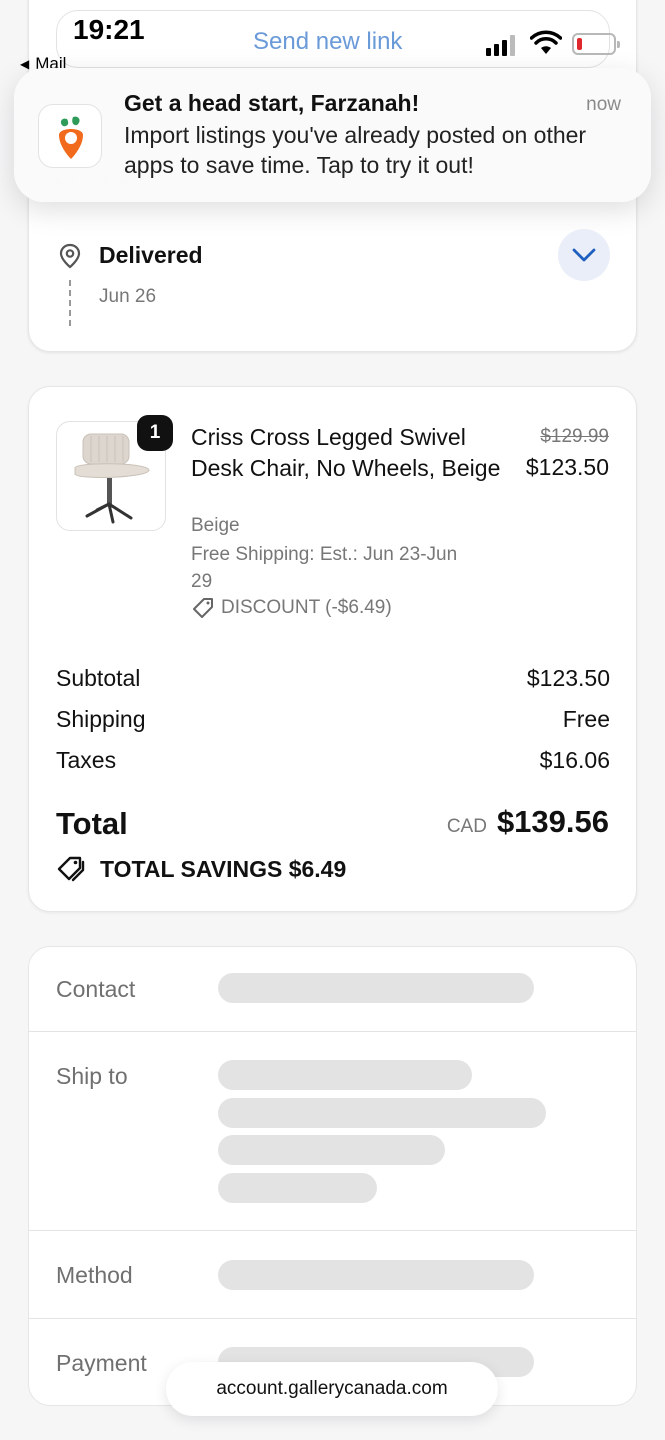 The image size is (665, 1440). Describe the element at coordinates (70, 303) in the screenshot. I see `timeline-dashed-line` at that location.